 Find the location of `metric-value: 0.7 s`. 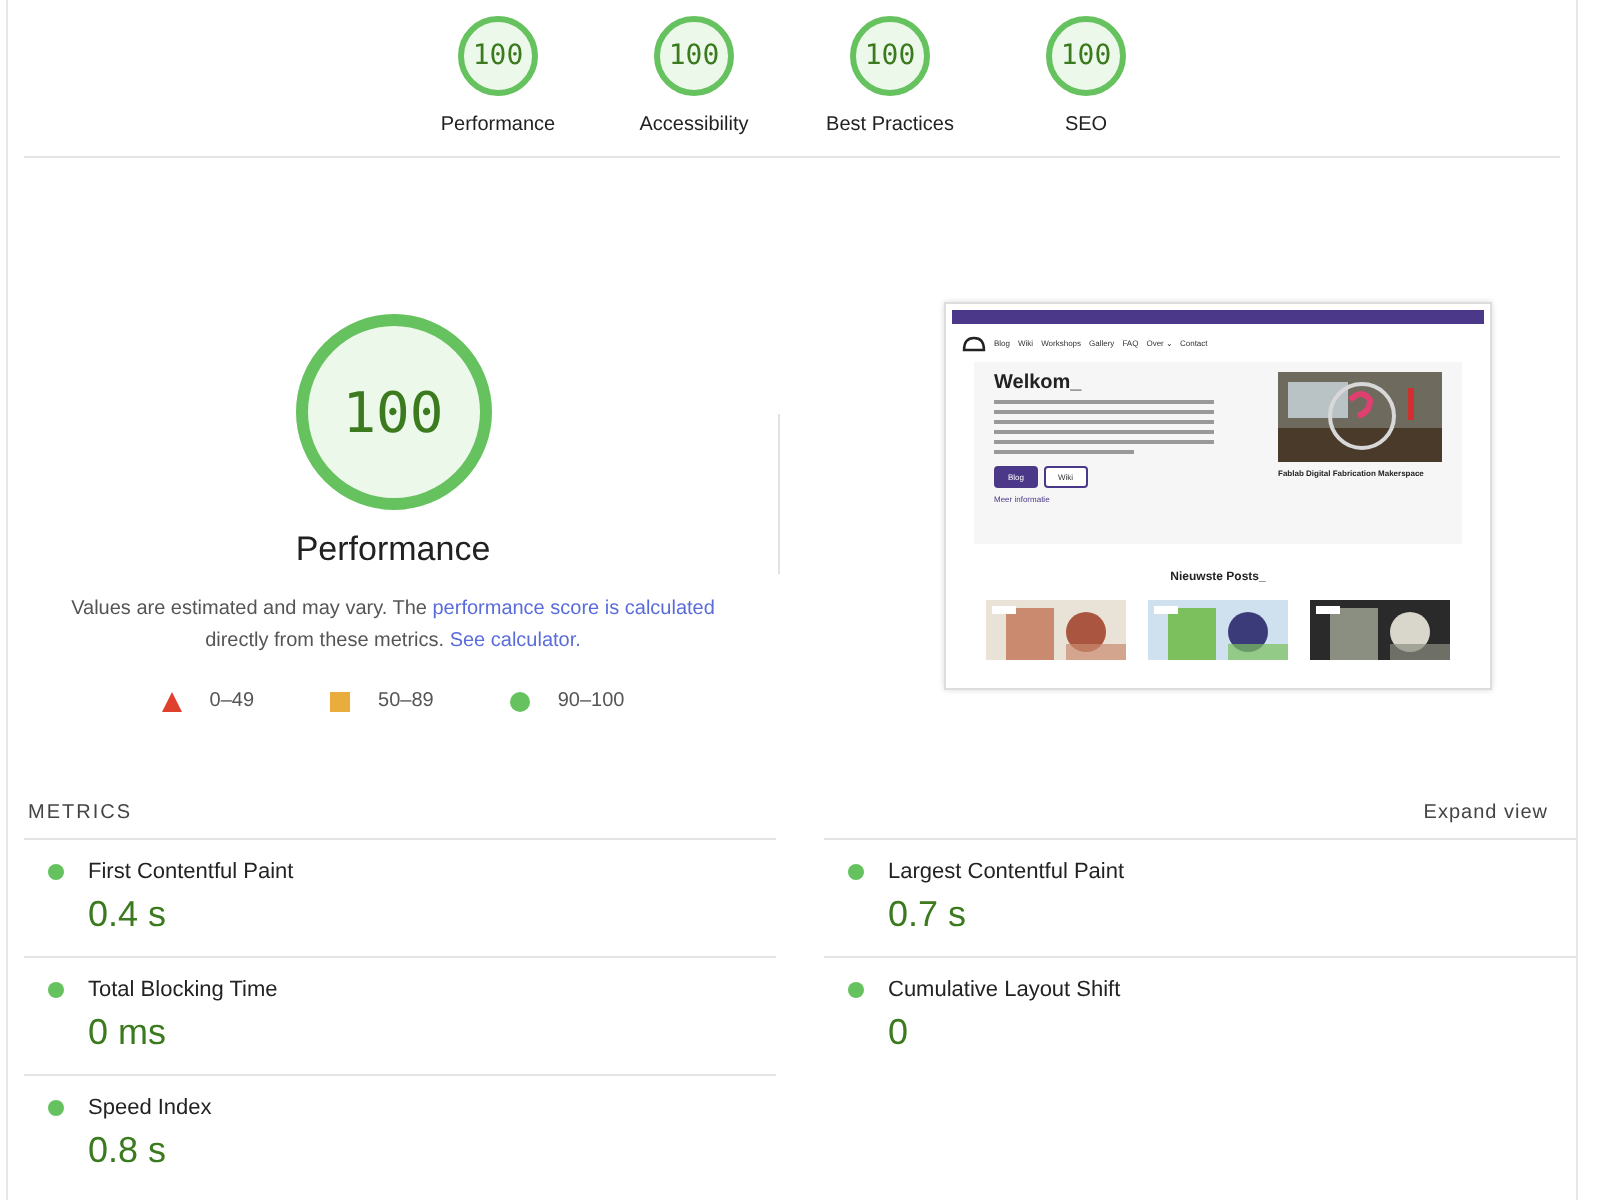

metric-value: 0.7 s is located at coordinates (928, 915).